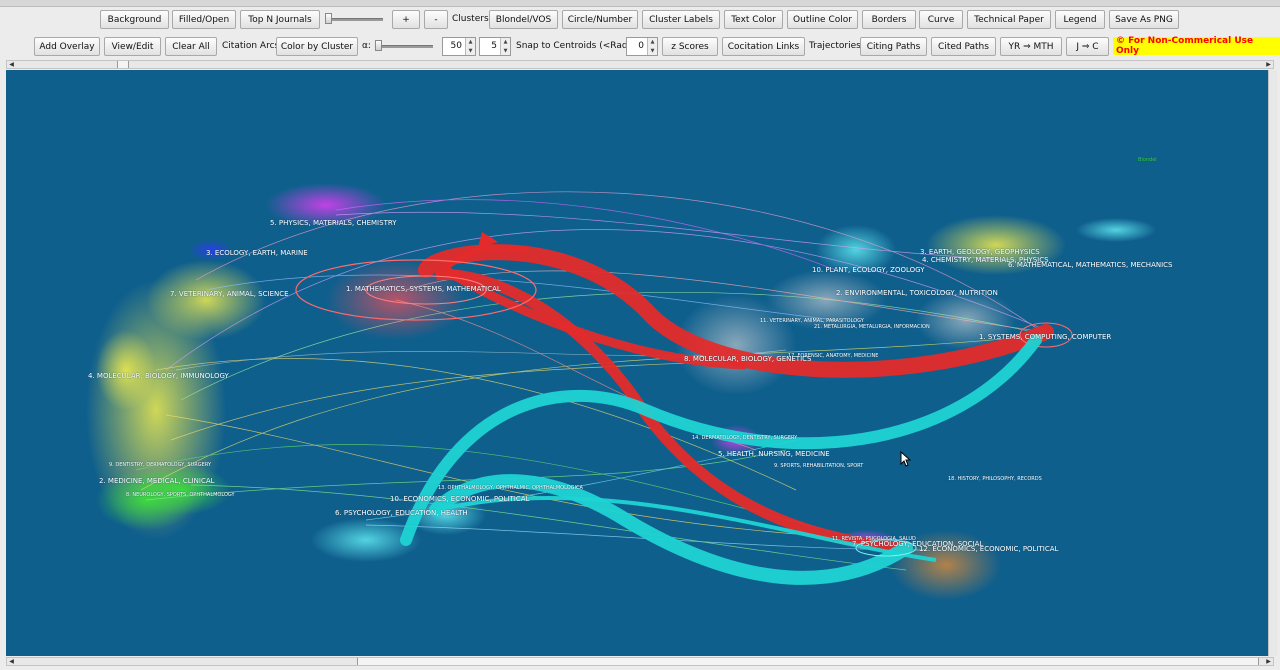  What do you see at coordinates (132, 46) in the screenshot?
I see `view-edit-button: View/Edit` at bounding box center [132, 46].